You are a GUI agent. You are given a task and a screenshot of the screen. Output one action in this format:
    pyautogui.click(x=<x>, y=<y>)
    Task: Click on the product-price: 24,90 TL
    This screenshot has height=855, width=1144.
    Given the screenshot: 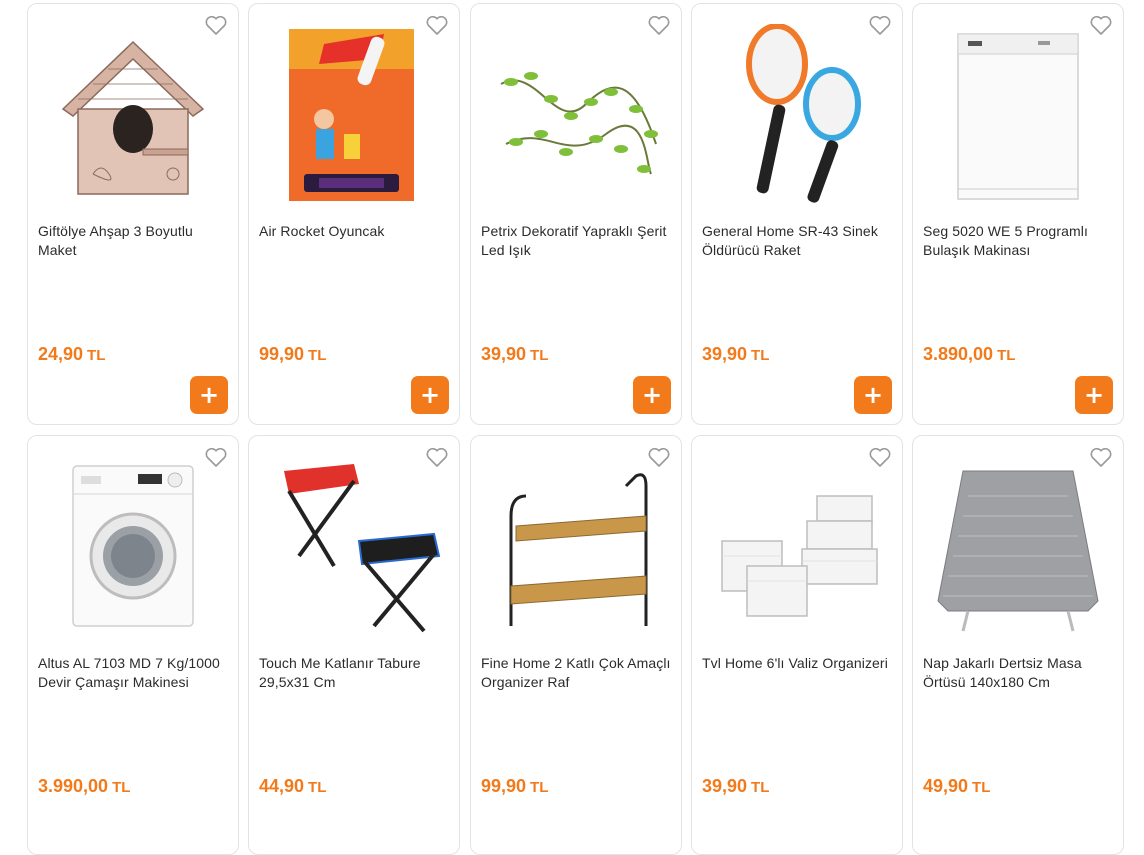 What is the action you would take?
    pyautogui.click(x=71, y=354)
    